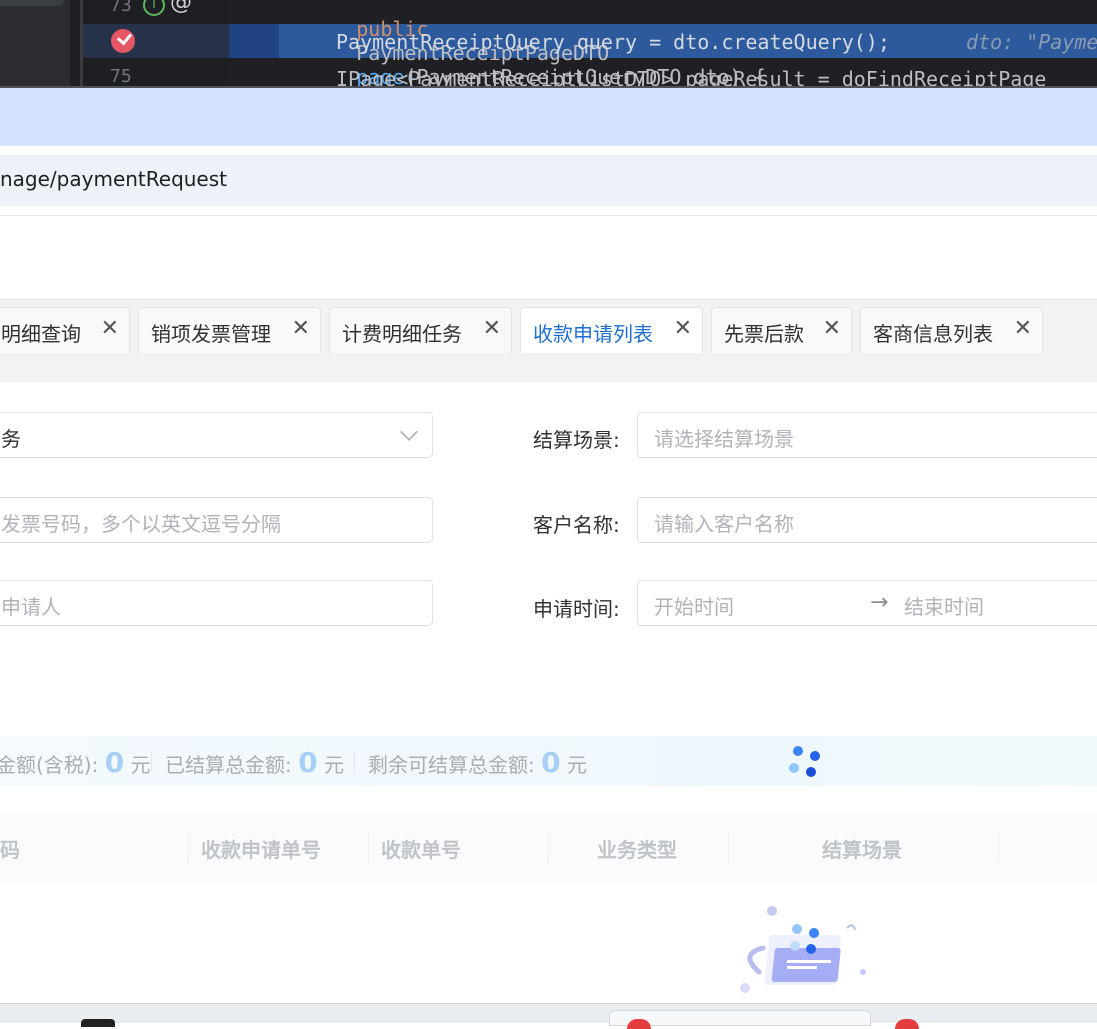  What do you see at coordinates (637, 848) in the screenshot?
I see `column-header: 业务类型` at bounding box center [637, 848].